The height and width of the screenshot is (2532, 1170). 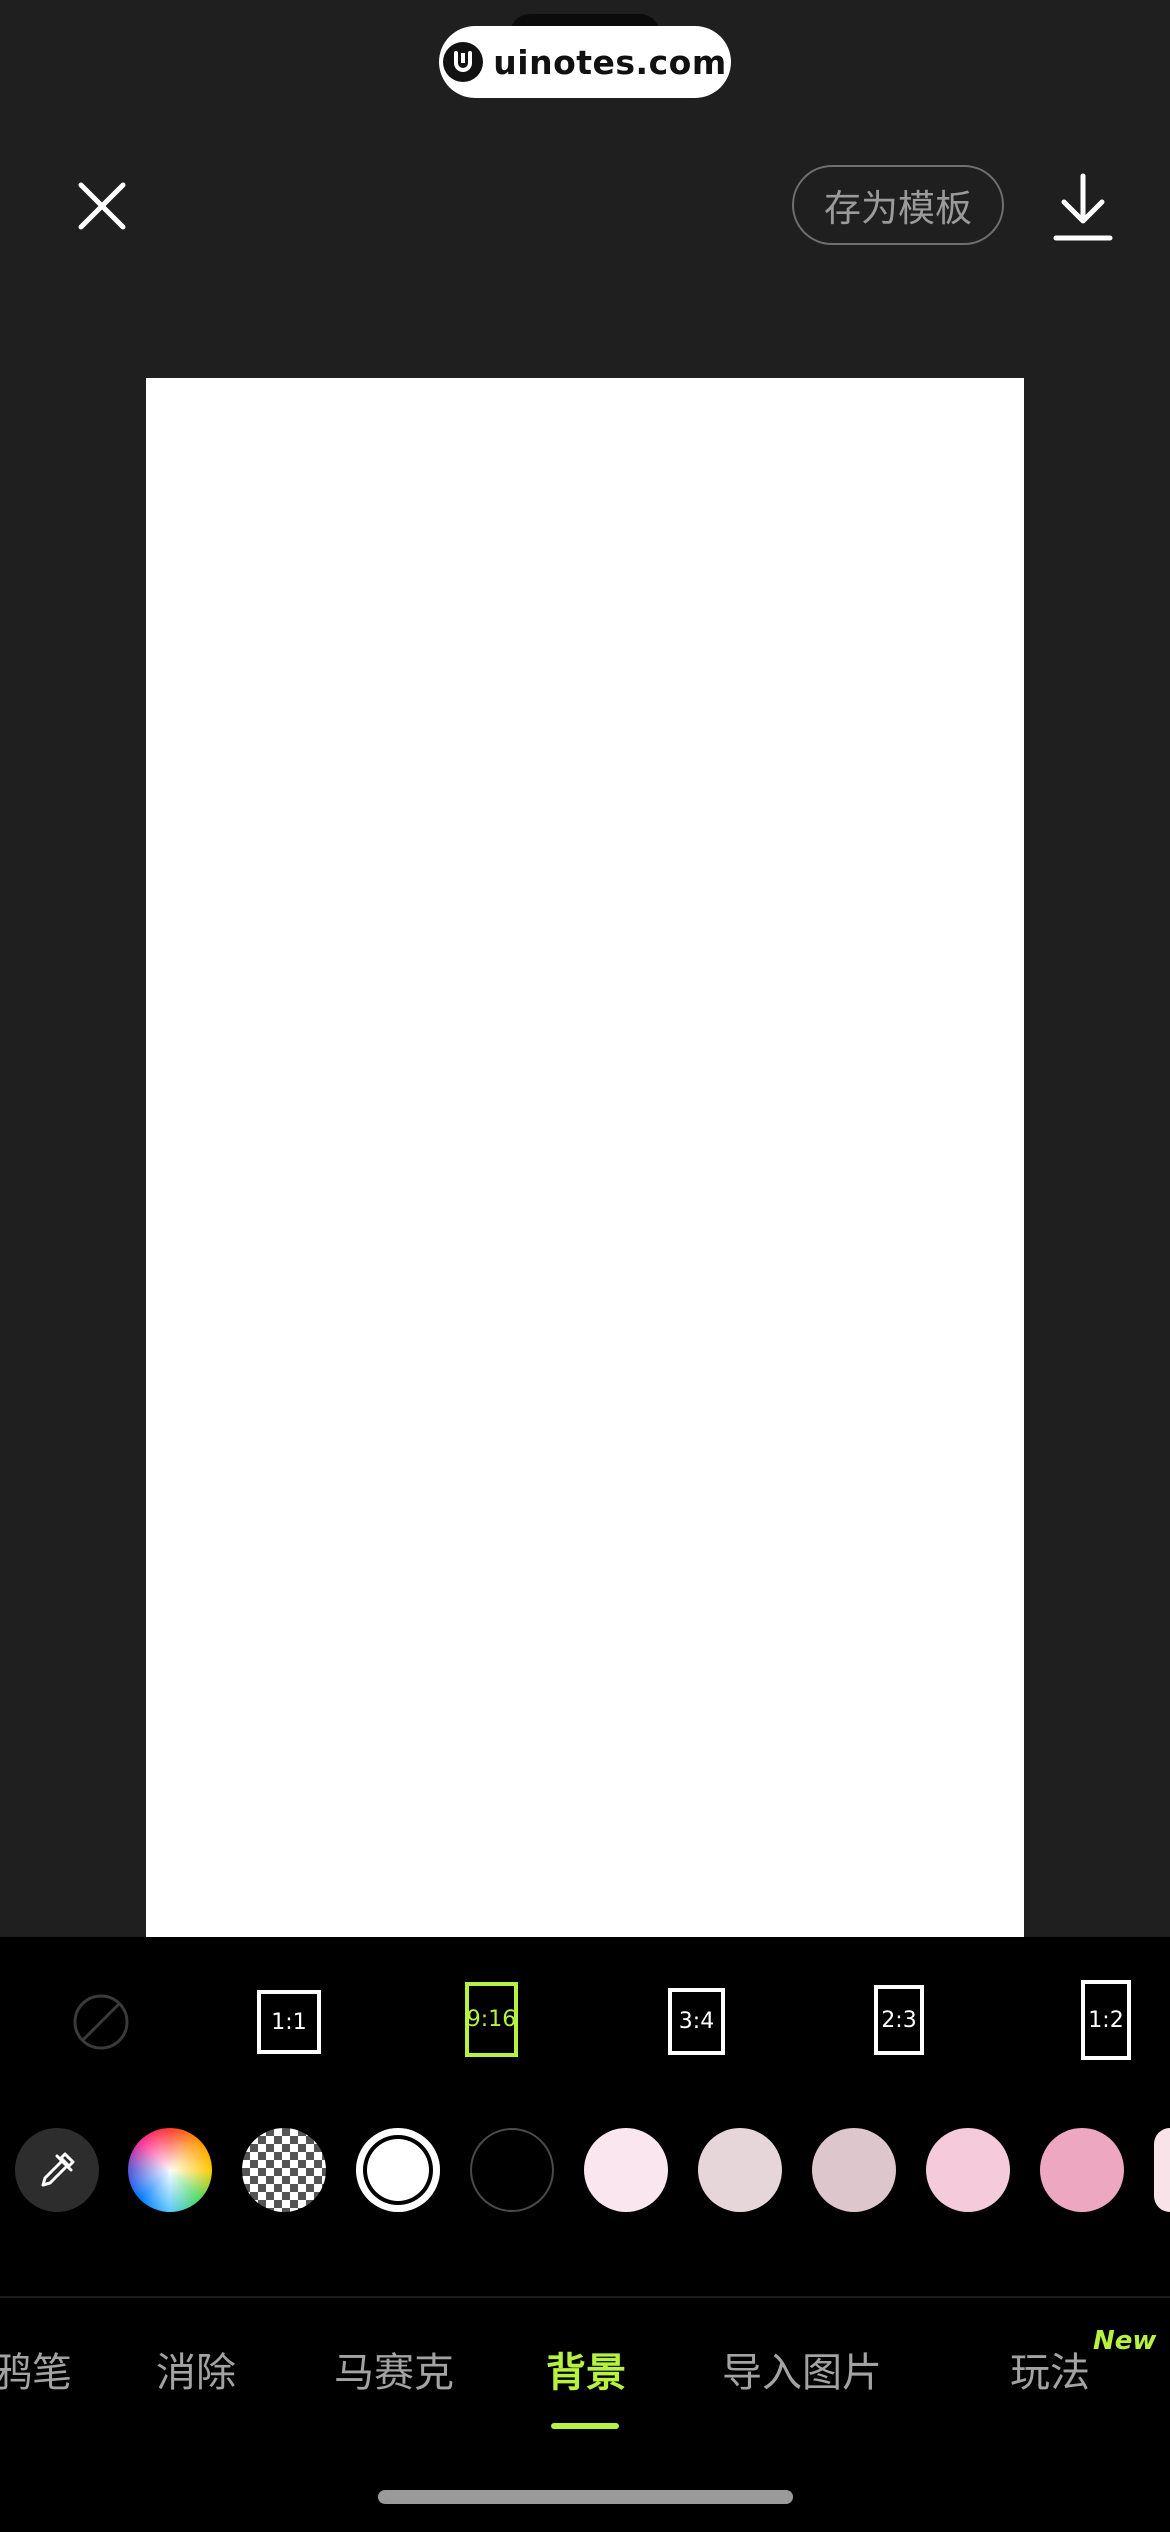 What do you see at coordinates (491, 2019) in the screenshot?
I see `ratio-9-16-button: 9:16` at bounding box center [491, 2019].